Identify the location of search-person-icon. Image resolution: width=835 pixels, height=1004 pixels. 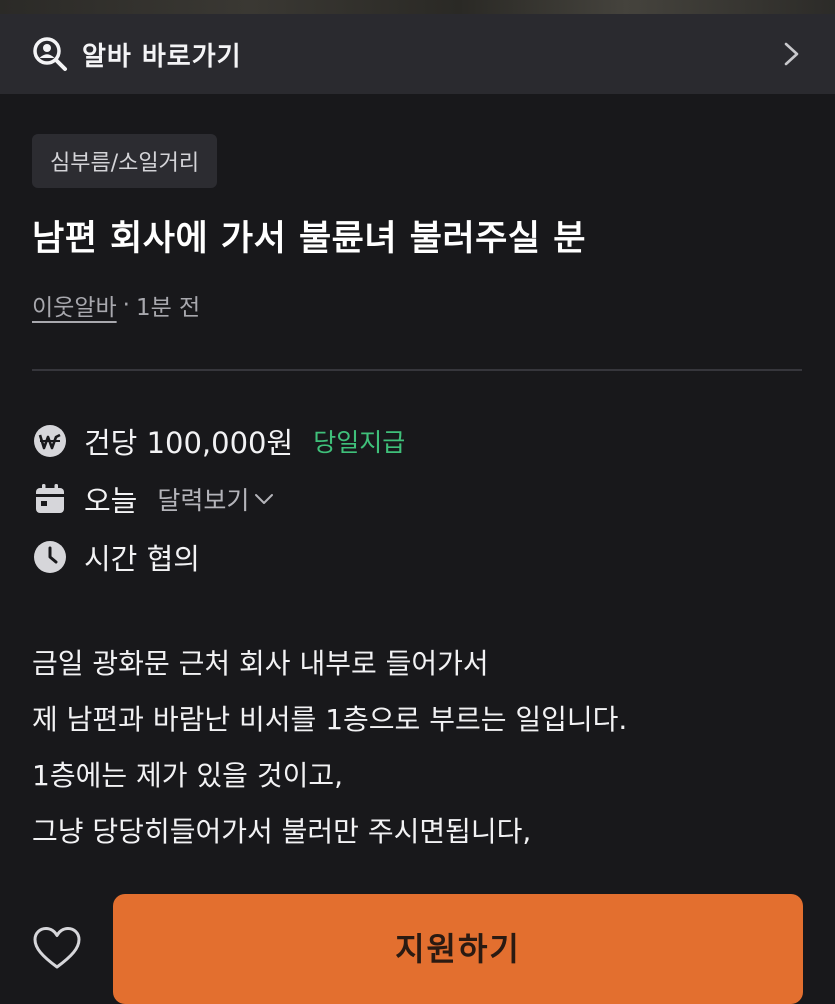
(50, 54).